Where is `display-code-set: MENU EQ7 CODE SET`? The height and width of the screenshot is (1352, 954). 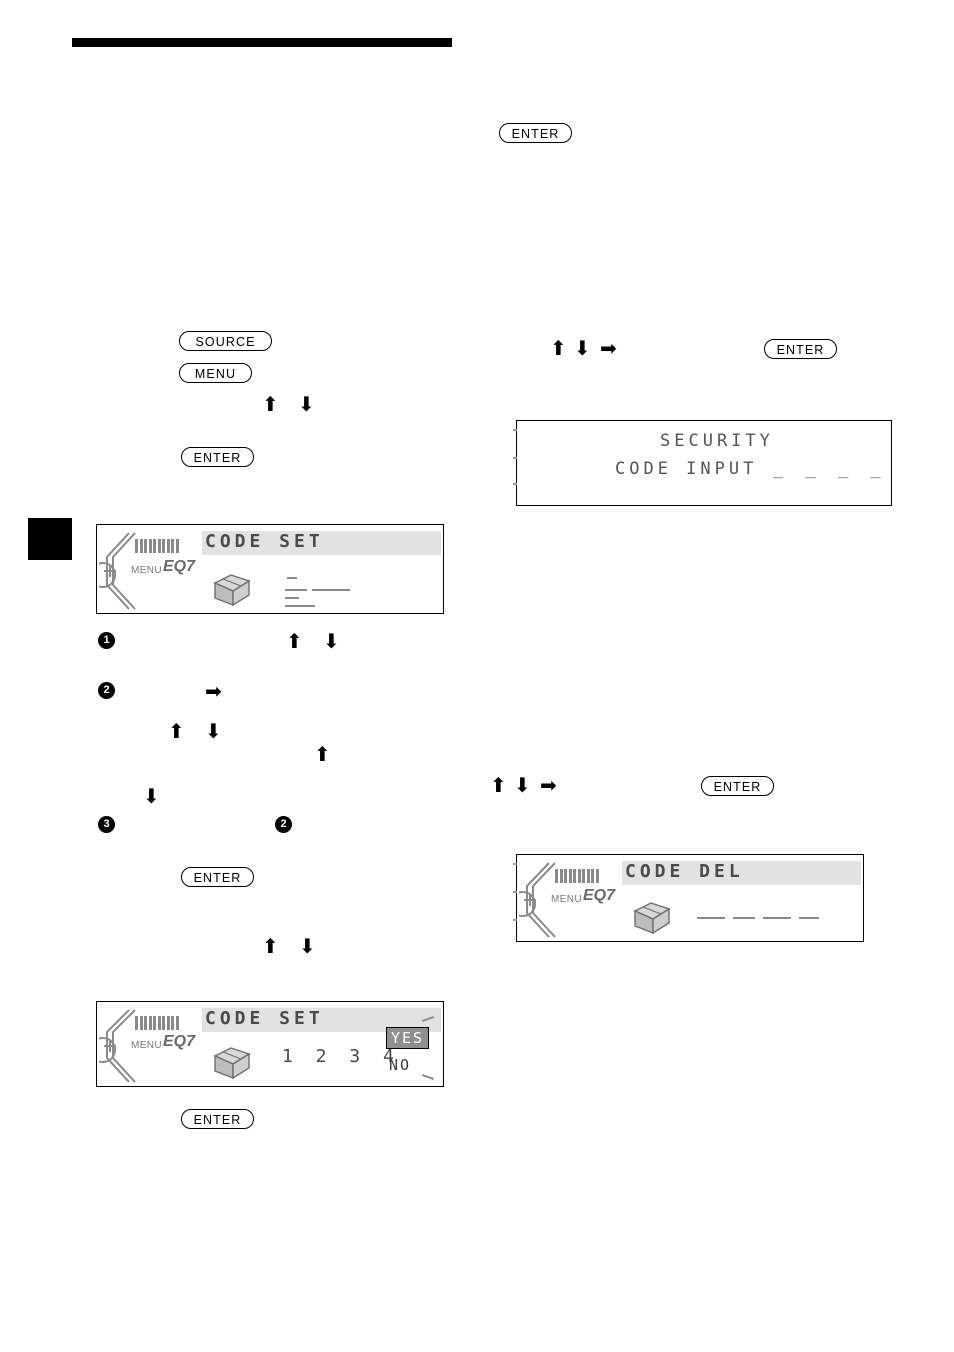 display-code-set: MENU EQ7 CODE SET is located at coordinates (270, 569).